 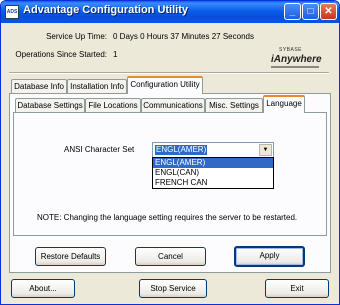 I want to click on minimize-button: _, so click(x=292, y=11).